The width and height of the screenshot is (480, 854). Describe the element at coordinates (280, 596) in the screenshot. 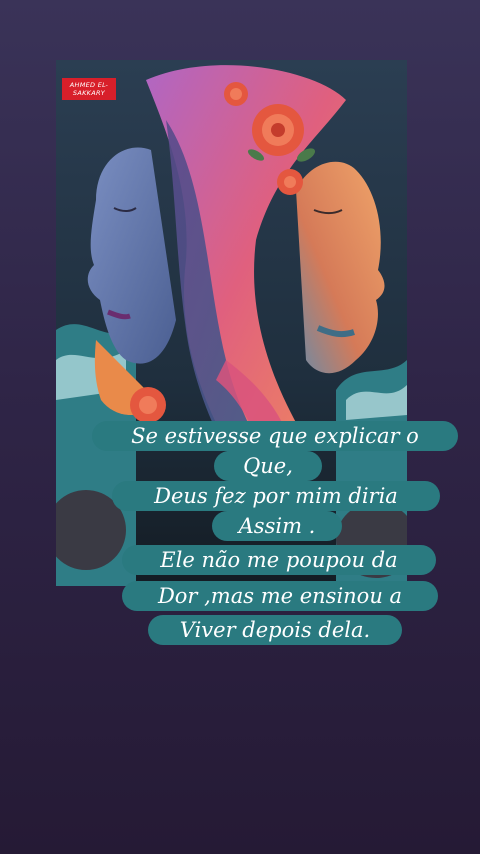

I see `caption-line: Dor ,mas me ensinou a` at that location.